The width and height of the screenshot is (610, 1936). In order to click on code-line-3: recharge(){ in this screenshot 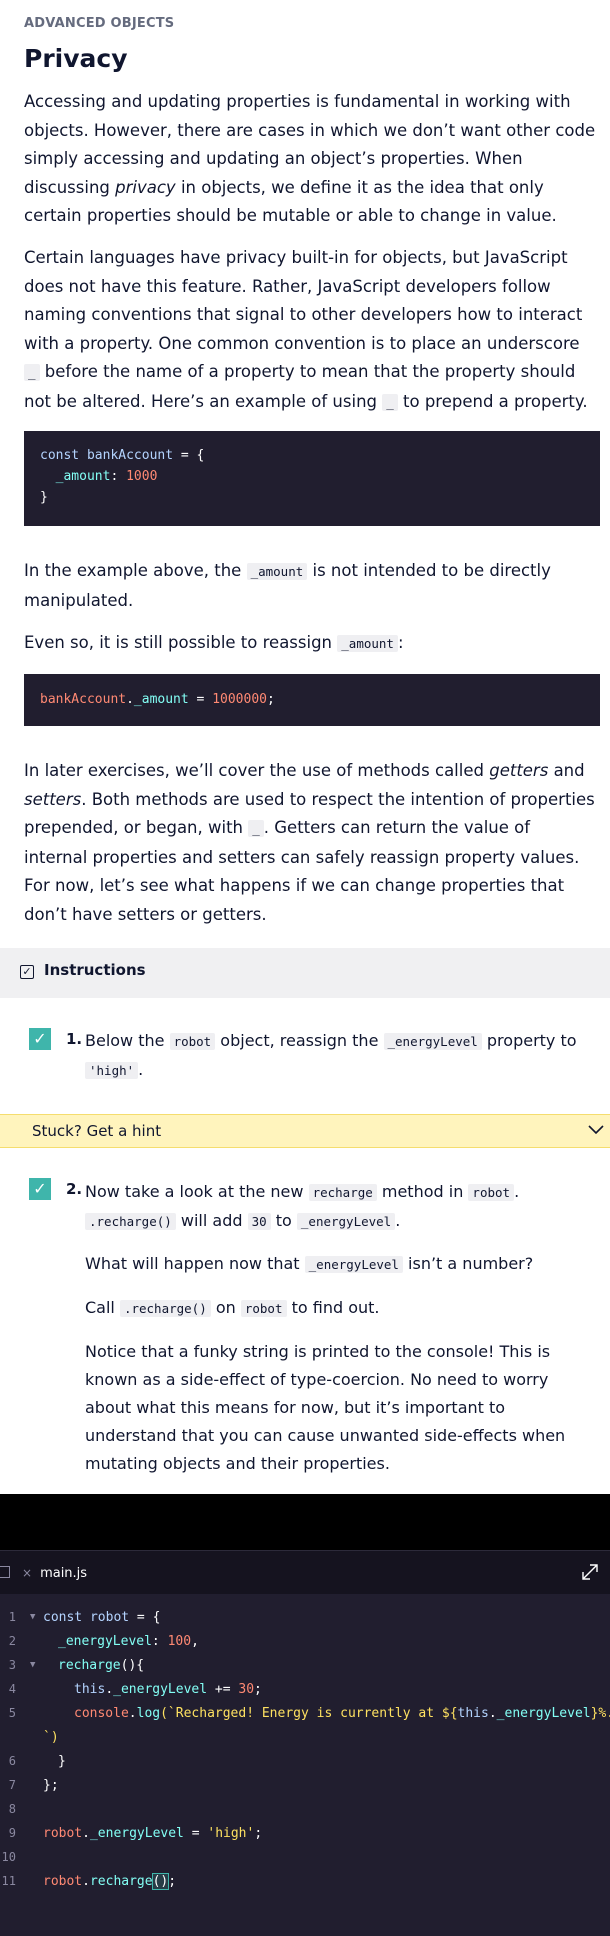, I will do `click(101, 1665)`.